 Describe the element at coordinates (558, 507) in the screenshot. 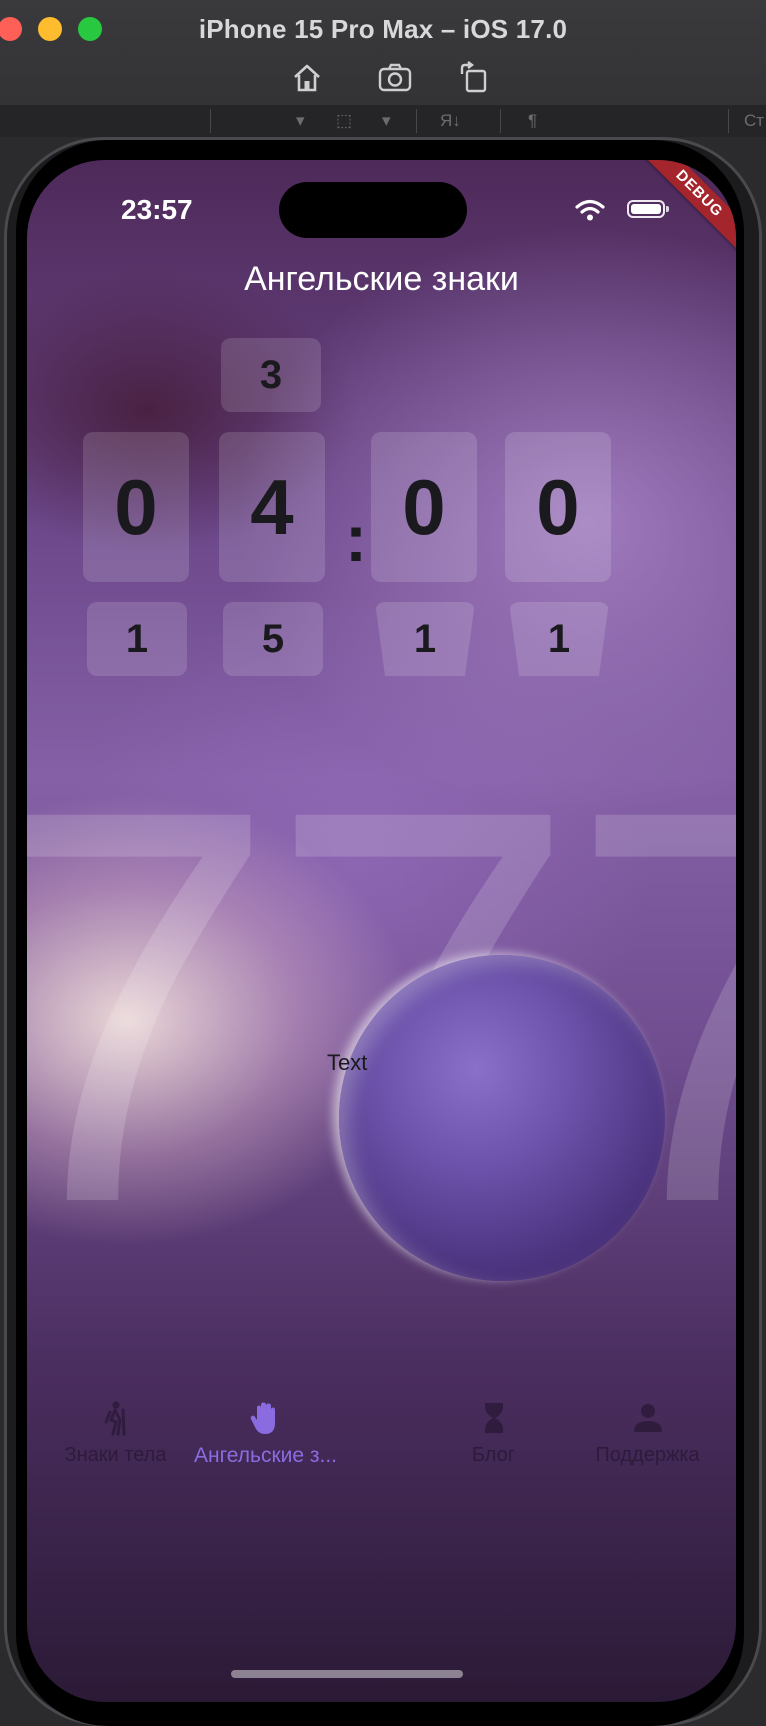

I see `digit-tile-minute-ones: 0` at that location.